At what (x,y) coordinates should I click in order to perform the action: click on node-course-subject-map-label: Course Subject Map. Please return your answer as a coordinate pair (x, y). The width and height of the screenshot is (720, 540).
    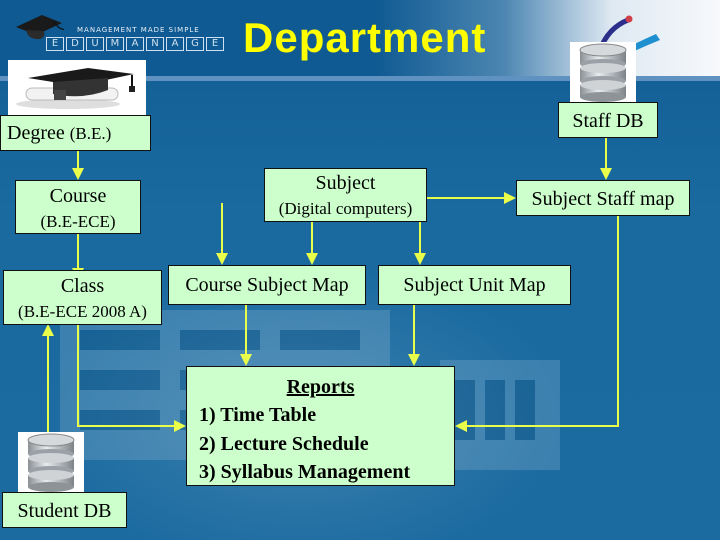
    Looking at the image, I should click on (267, 285).